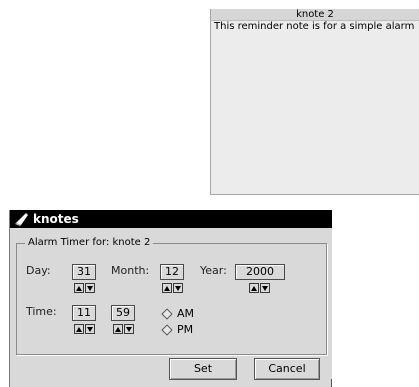 This screenshot has height=387, width=419. Describe the element at coordinates (185, 329) in the screenshot. I see `pm-label: PM` at that location.